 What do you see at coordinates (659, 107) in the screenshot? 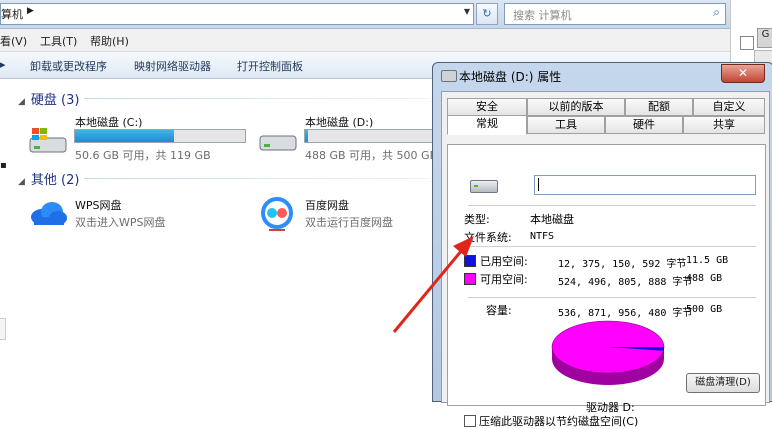
I see `tab-quota: 配额` at bounding box center [659, 107].